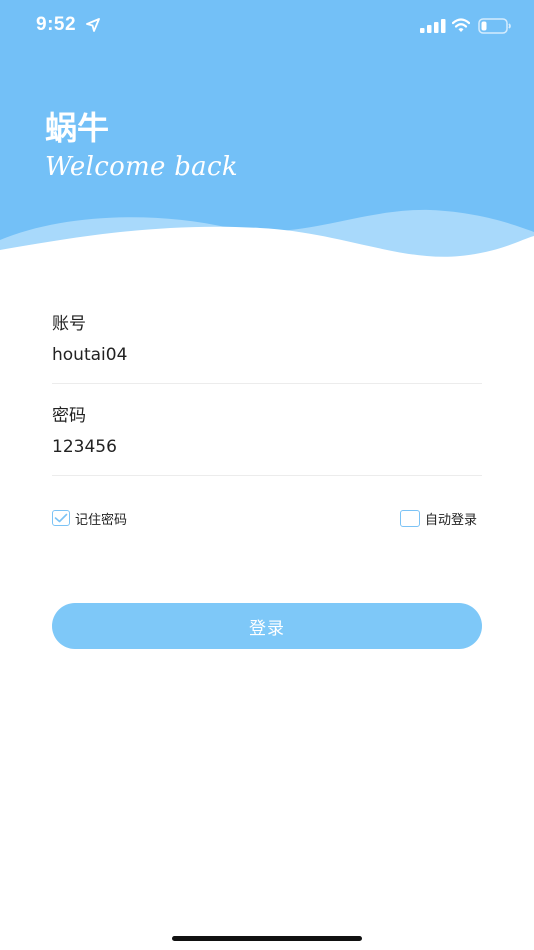 Image resolution: width=534 pixels, height=950 pixels. What do you see at coordinates (410, 518) in the screenshot?
I see `auto-login-checkbox` at bounding box center [410, 518].